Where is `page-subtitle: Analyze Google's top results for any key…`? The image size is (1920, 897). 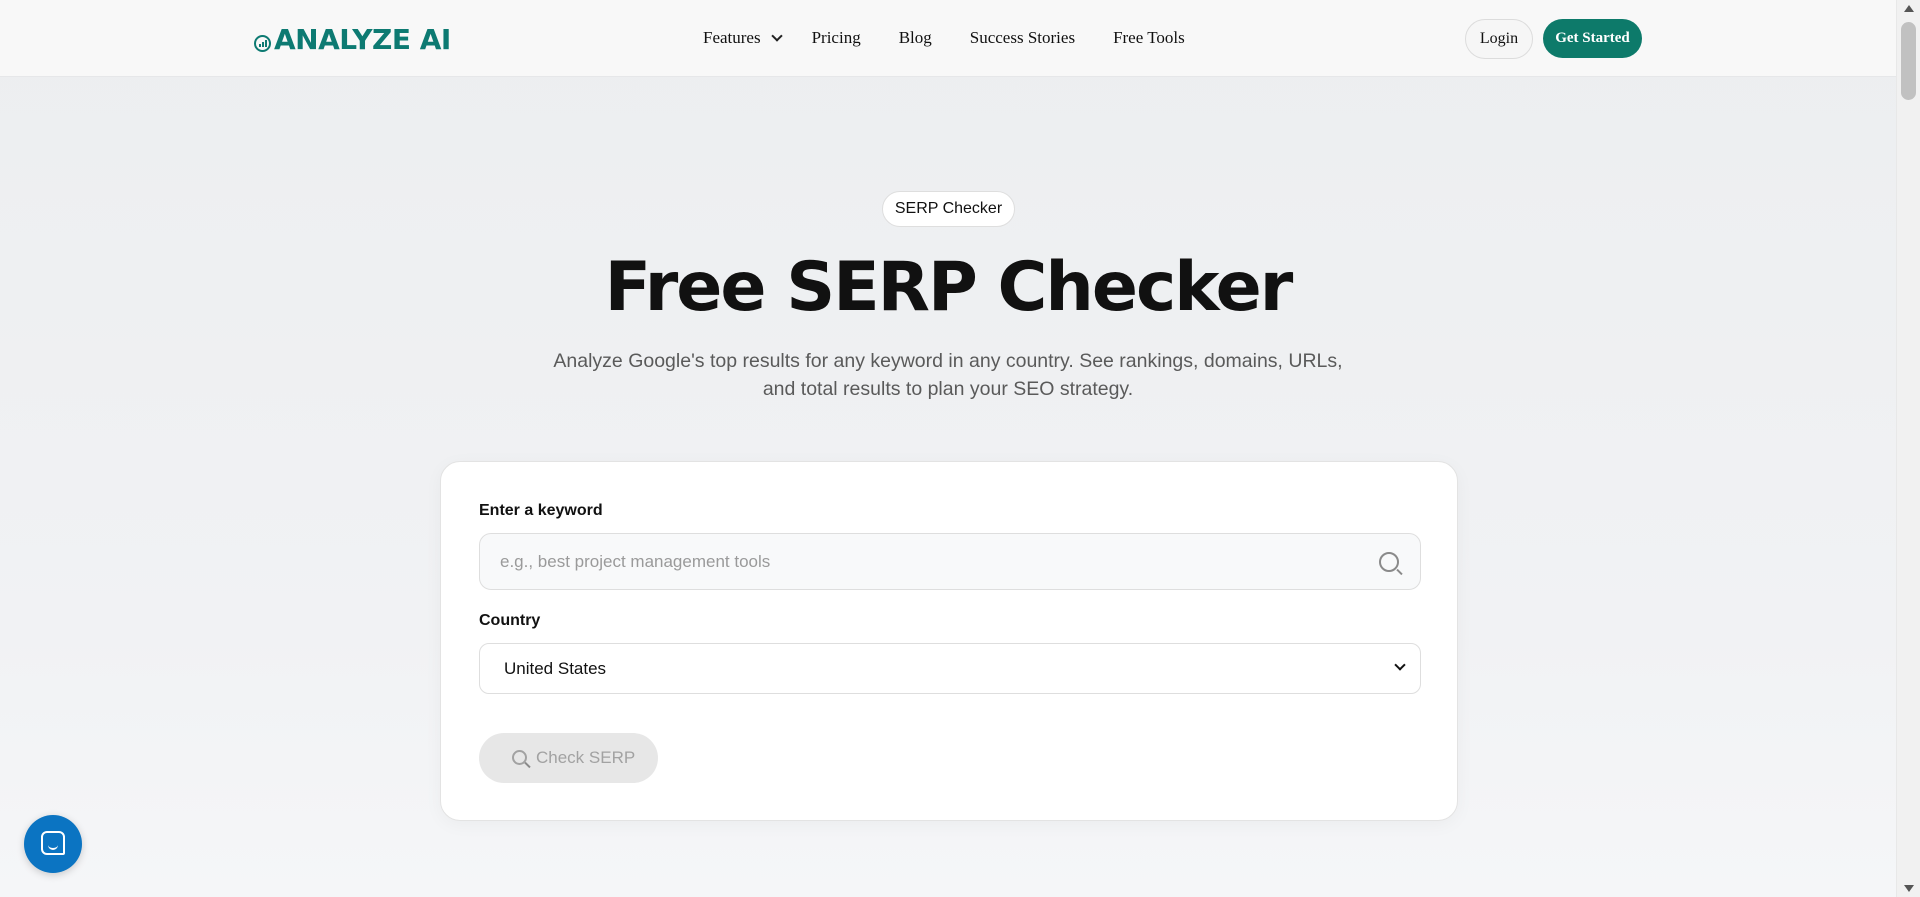
page-subtitle: Analyze Google's top results for any key… is located at coordinates (948, 375).